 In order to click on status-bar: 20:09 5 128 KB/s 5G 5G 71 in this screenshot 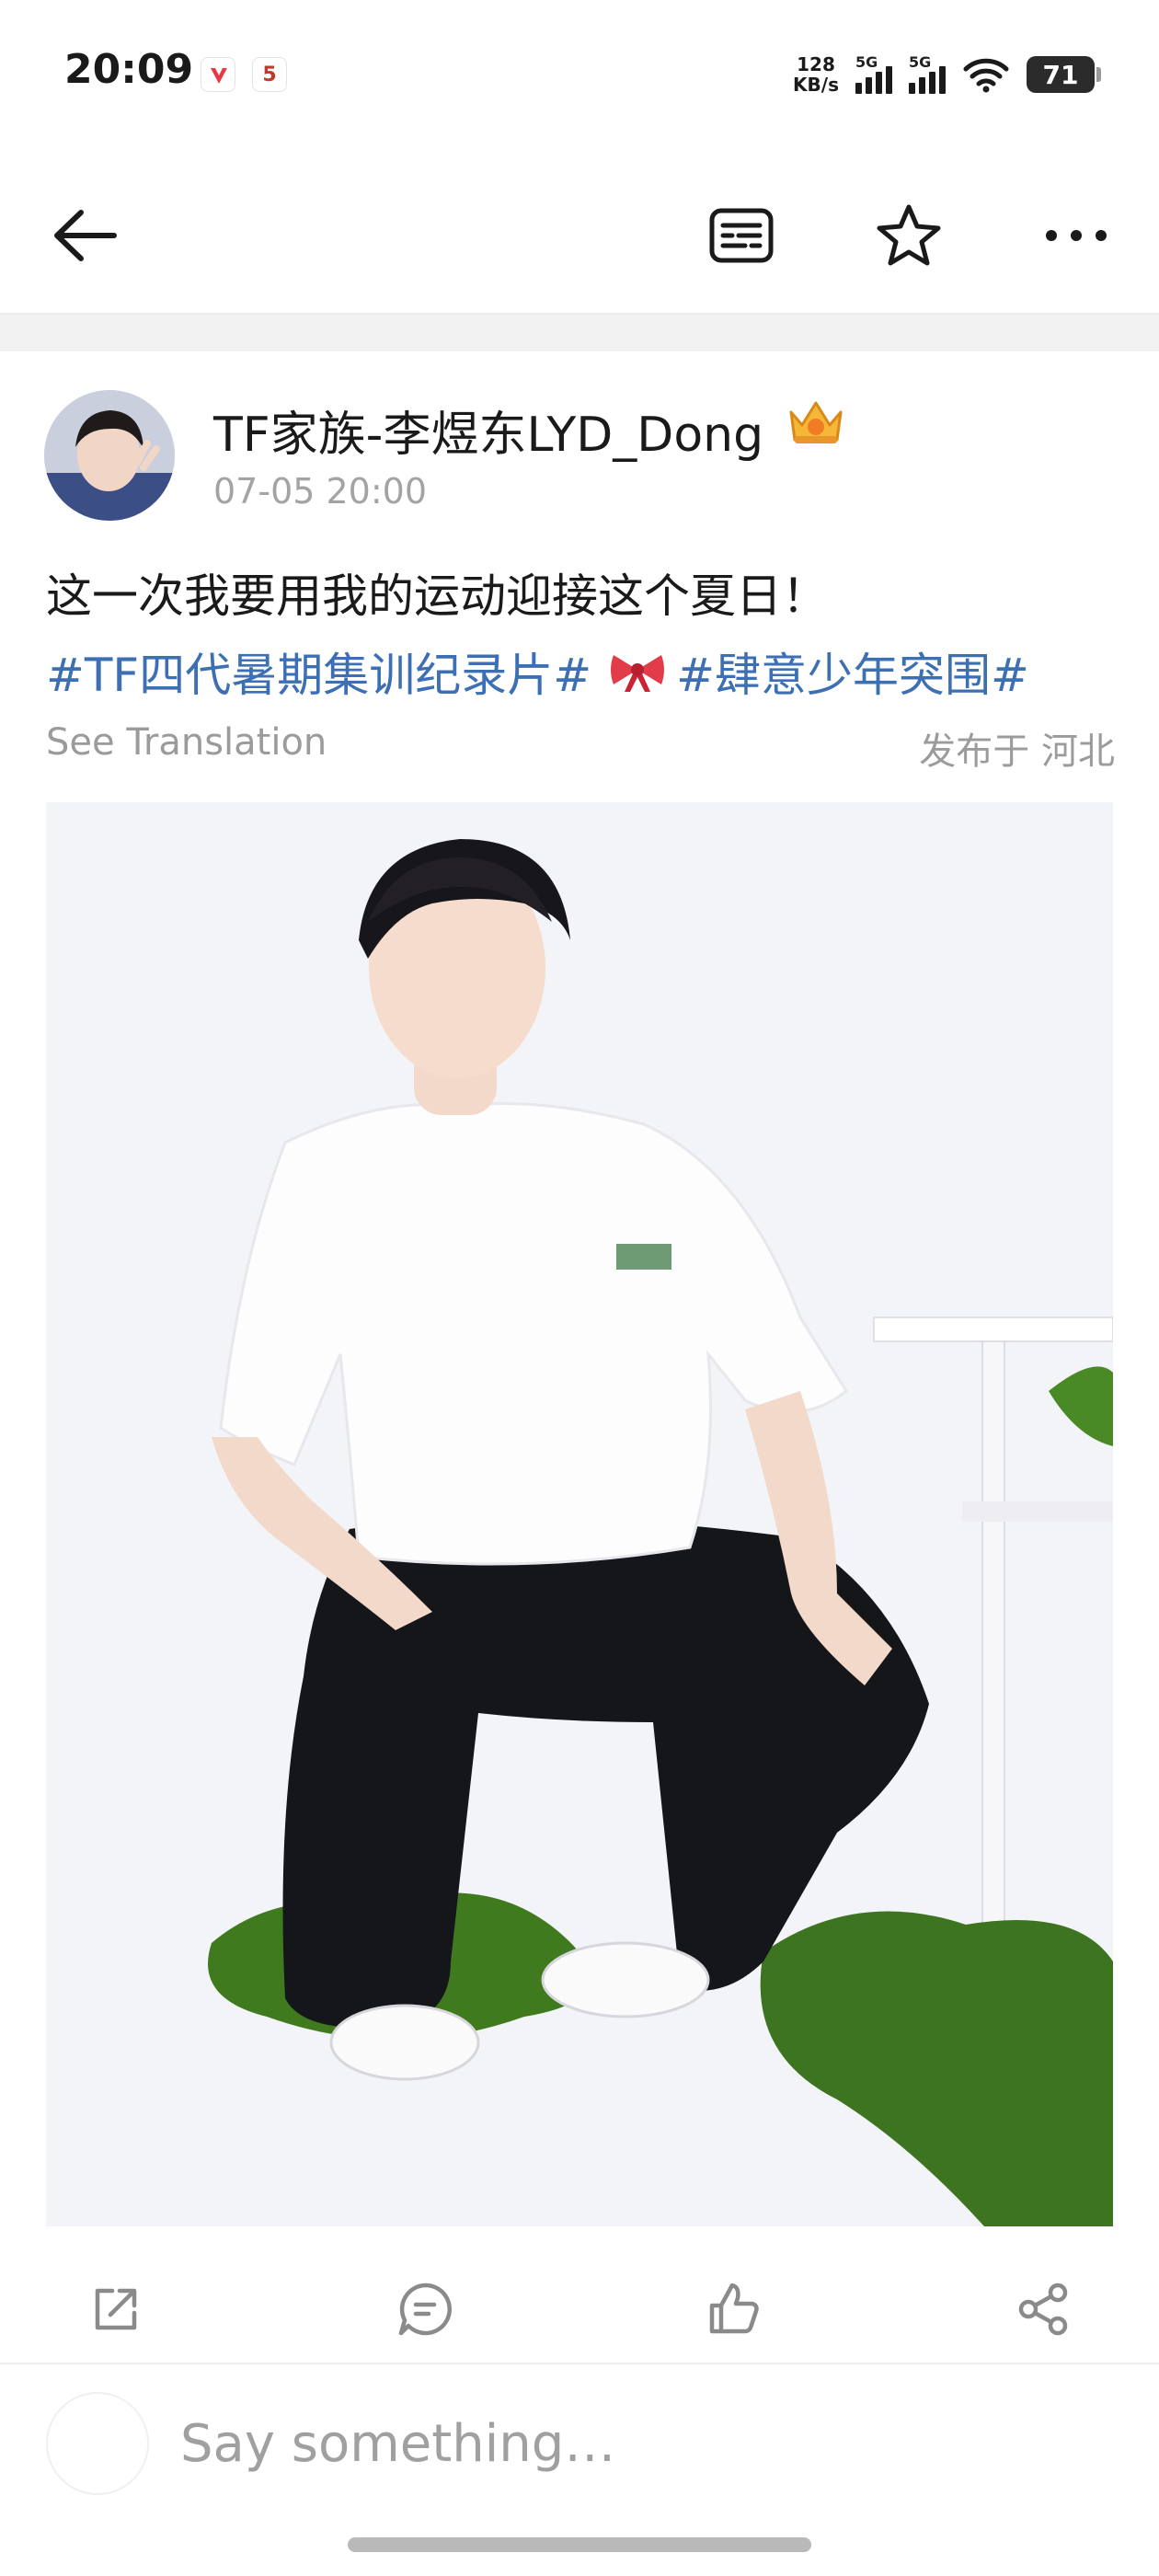, I will do `click(579, 73)`.